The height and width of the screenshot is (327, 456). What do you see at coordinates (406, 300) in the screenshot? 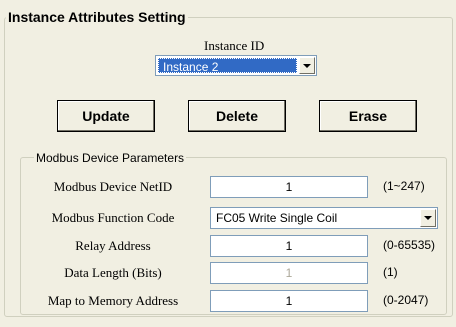
I see `memory-address-range: (0-2047)` at bounding box center [406, 300].